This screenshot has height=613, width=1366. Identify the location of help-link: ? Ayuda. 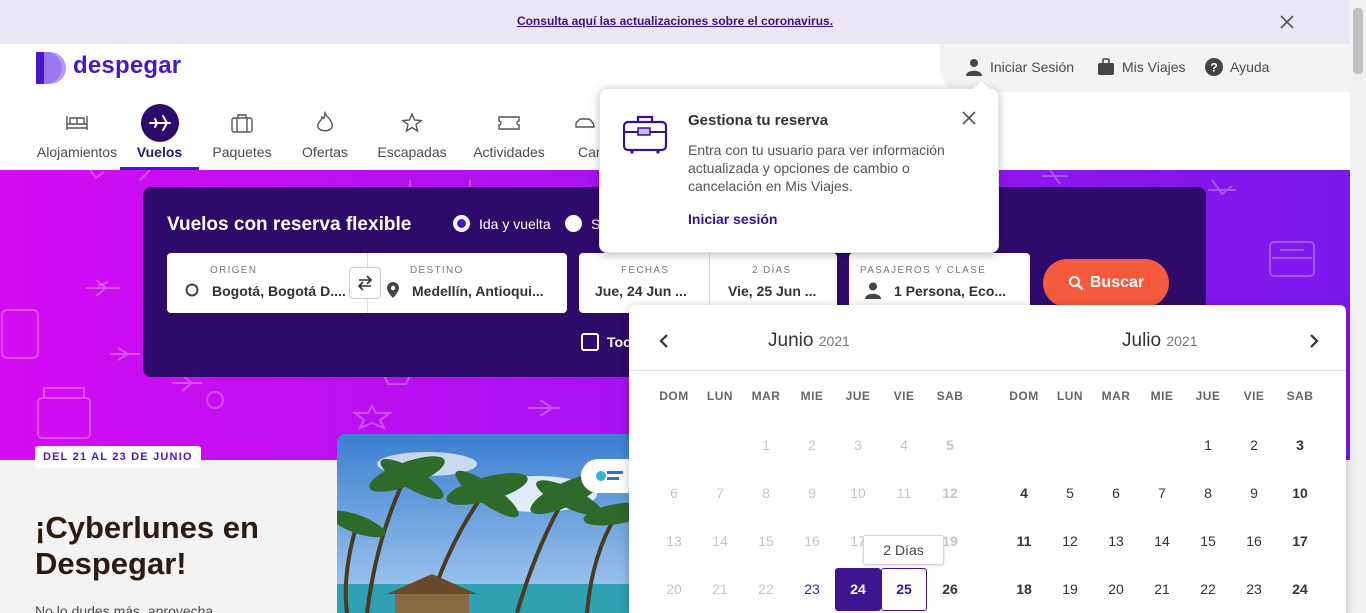
(1237, 67).